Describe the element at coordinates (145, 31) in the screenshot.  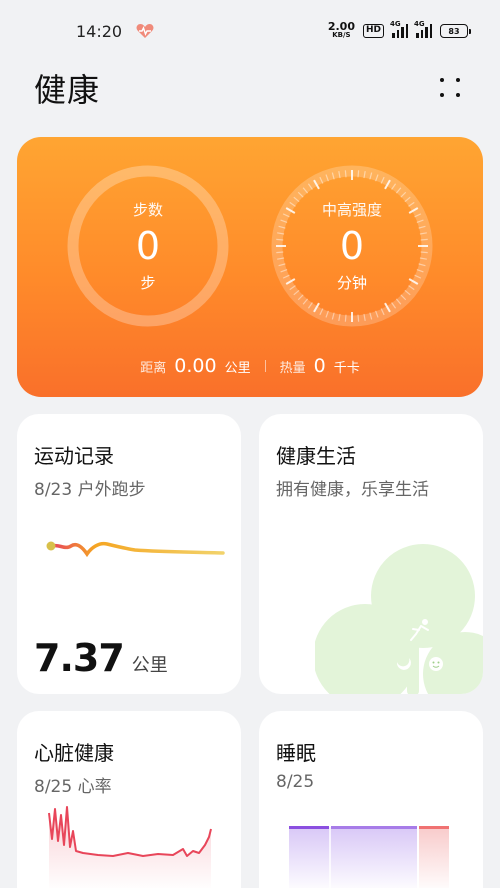
I see `heart-rate-icon` at that location.